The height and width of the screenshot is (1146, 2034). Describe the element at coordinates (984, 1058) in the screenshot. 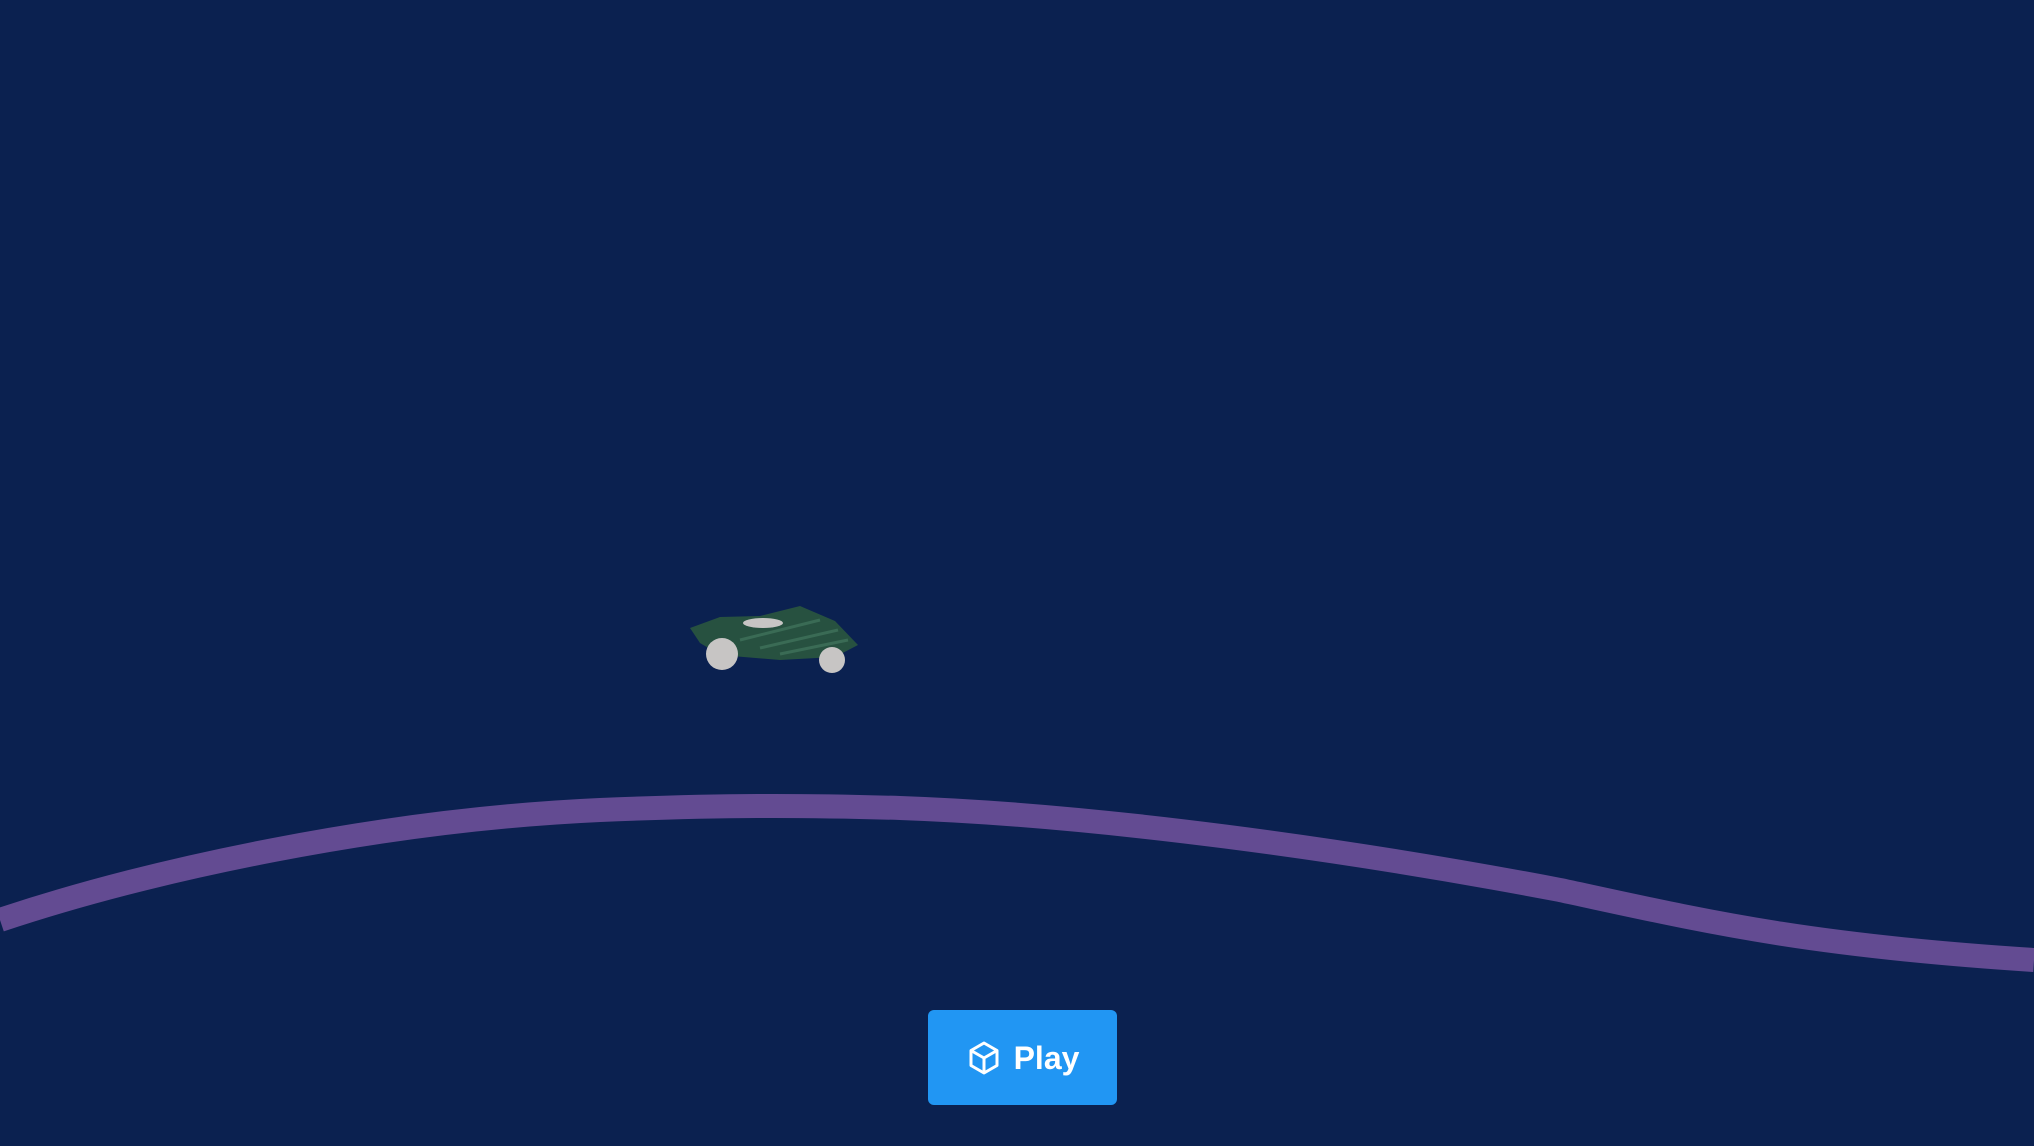

I see `unity-logo-icon` at that location.